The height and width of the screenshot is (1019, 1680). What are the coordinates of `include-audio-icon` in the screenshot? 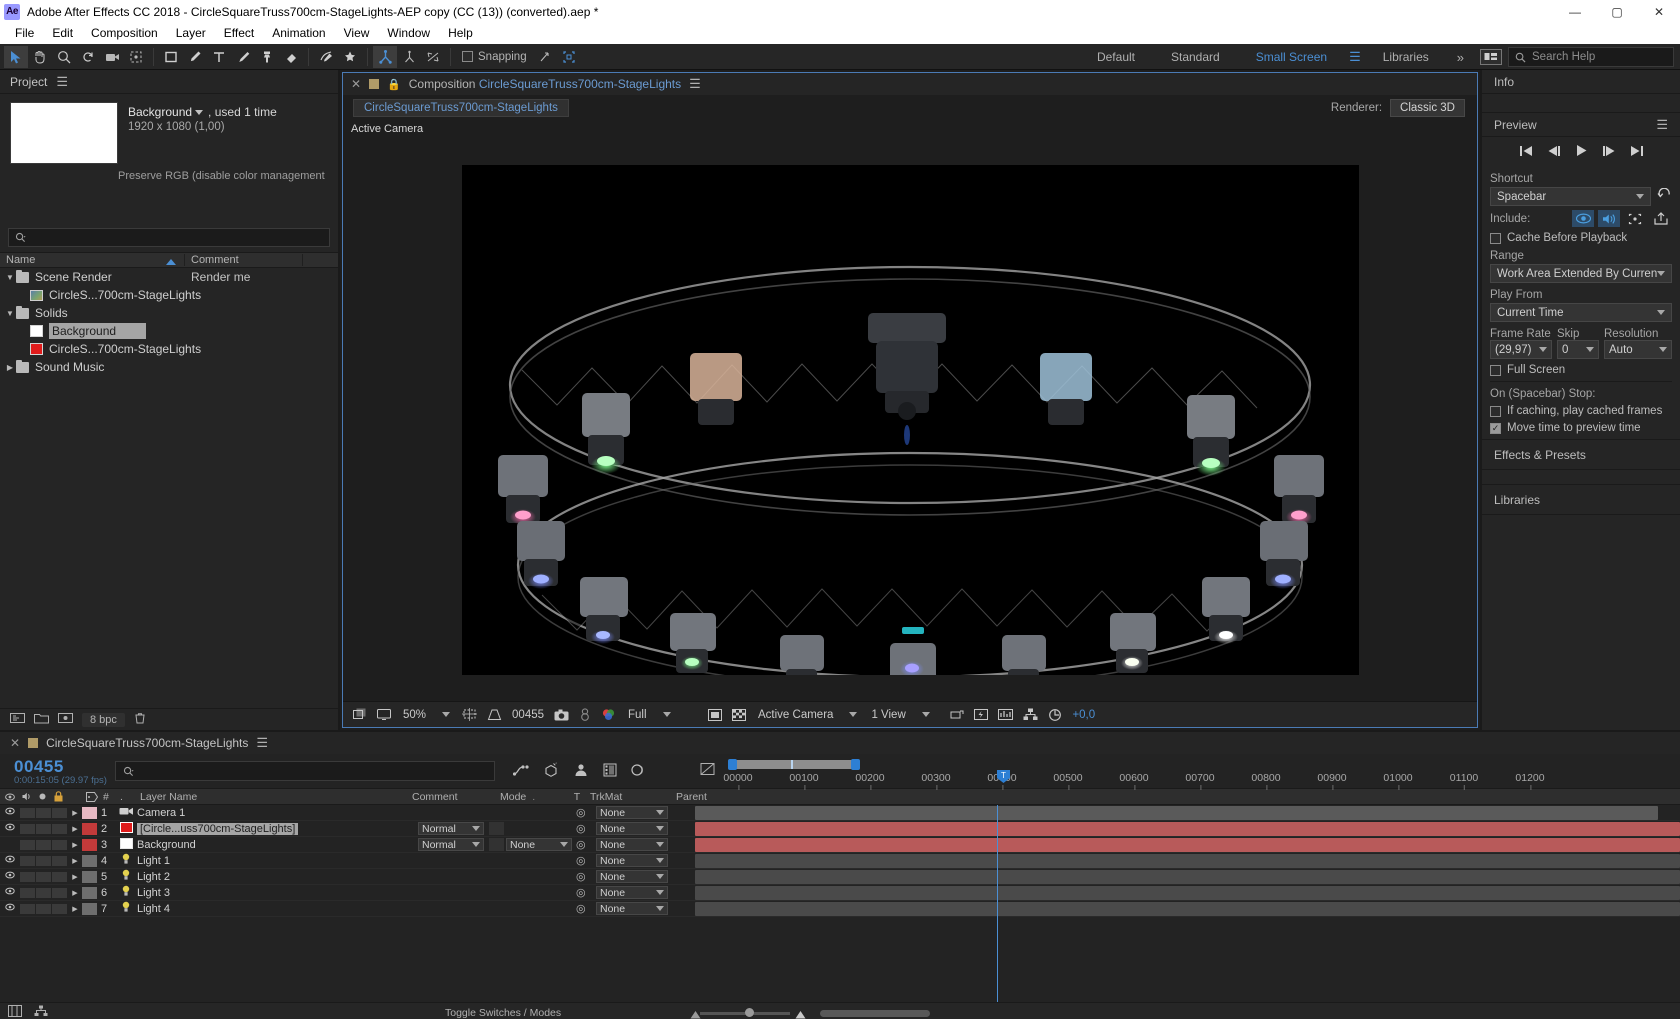 It's located at (1609, 218).